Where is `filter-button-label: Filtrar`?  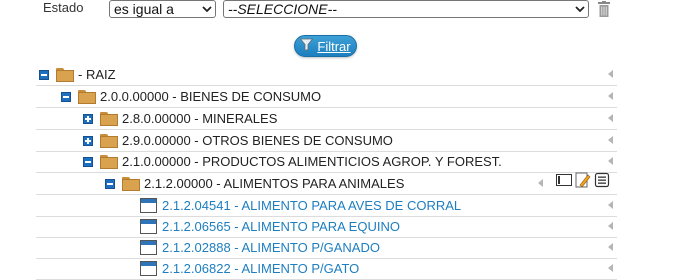 filter-button-label: Filtrar is located at coordinates (334, 46).